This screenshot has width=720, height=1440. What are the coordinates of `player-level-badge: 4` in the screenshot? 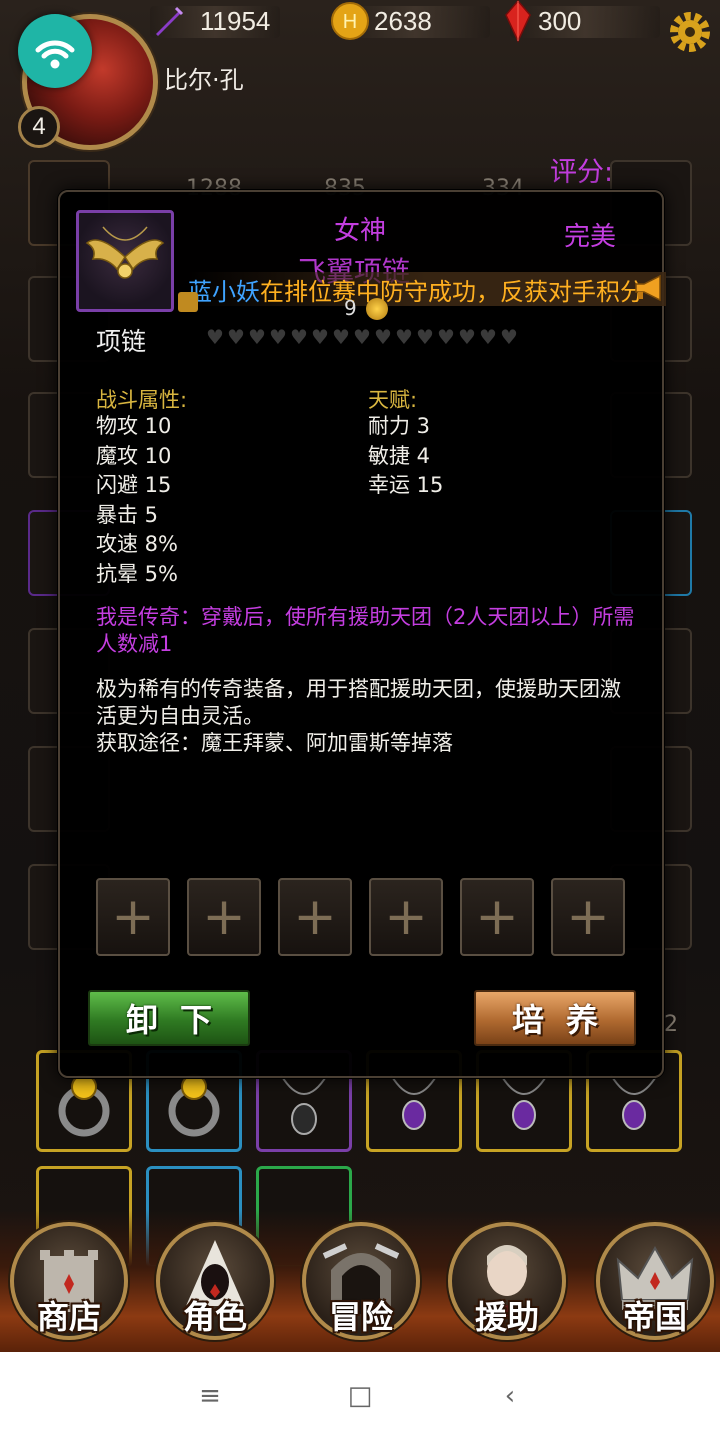 It's located at (39, 127).